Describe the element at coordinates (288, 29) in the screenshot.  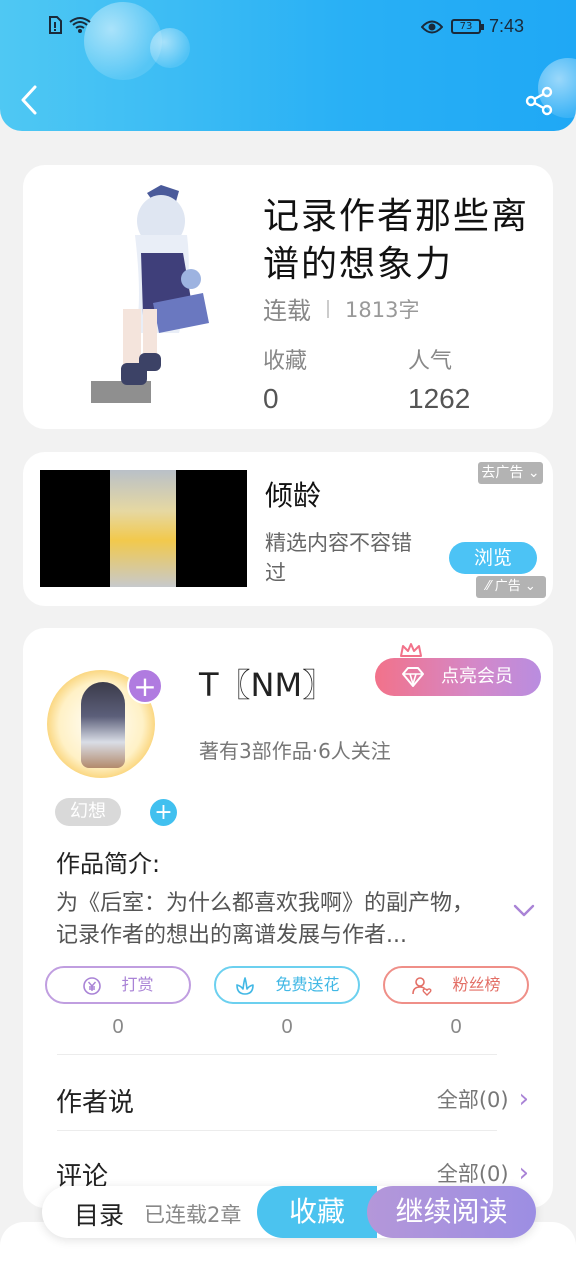
I see `status-bar: 73 7:43` at that location.